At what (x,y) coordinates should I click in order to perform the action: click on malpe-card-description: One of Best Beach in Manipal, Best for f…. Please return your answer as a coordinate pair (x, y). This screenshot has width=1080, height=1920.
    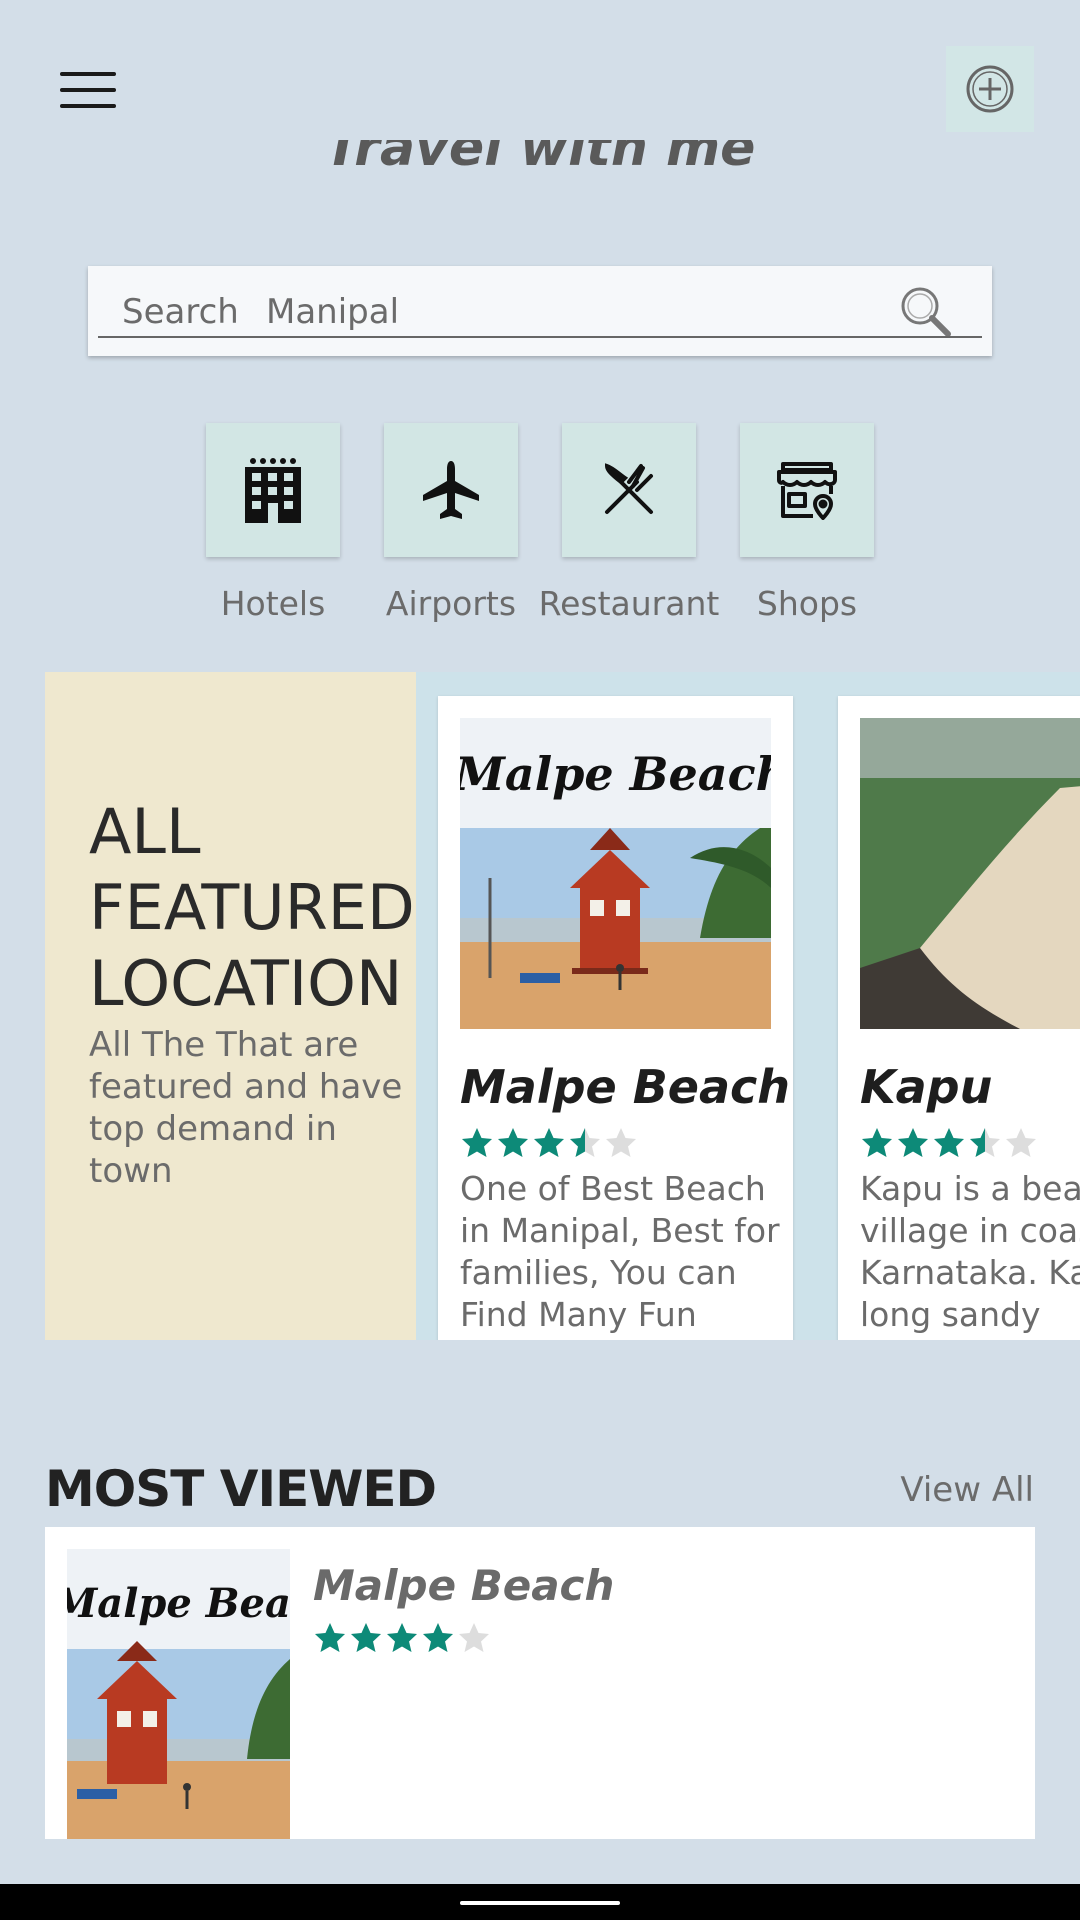
    Looking at the image, I should click on (620, 1254).